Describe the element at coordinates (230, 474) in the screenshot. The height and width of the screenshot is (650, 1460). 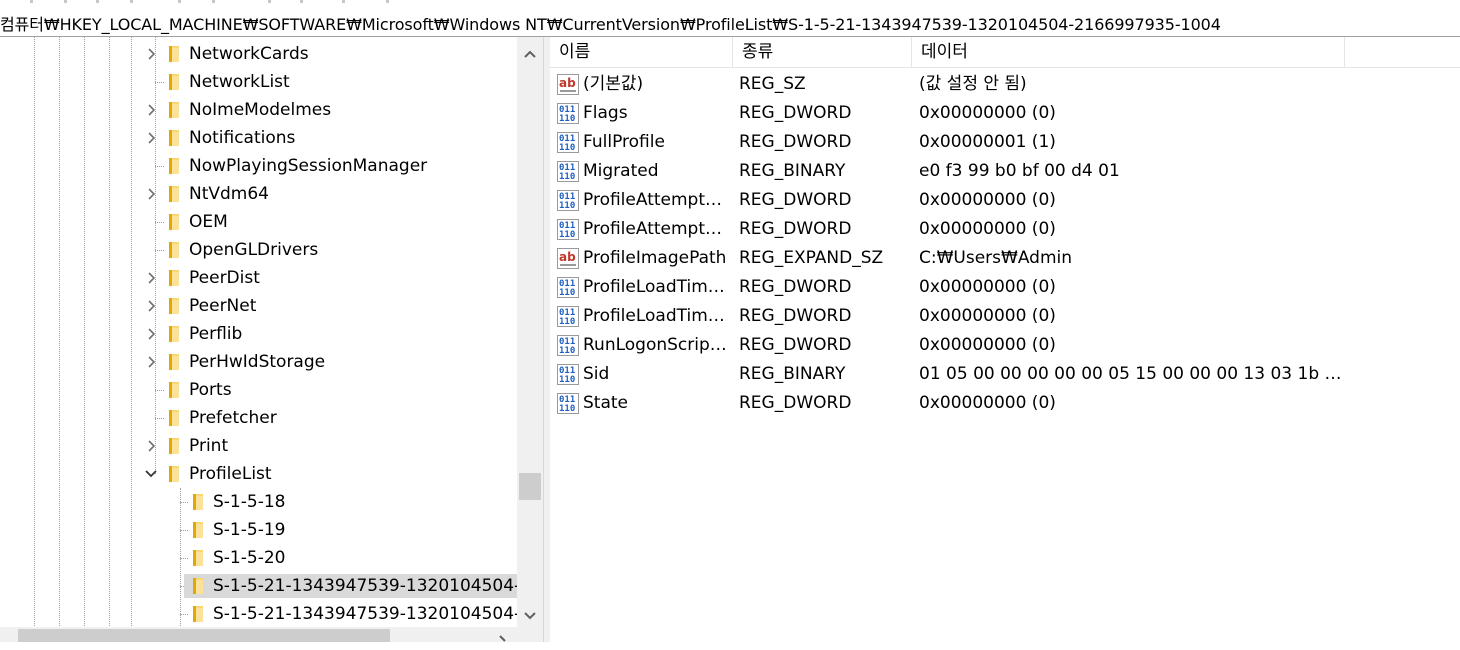
I see `tree-item-label: ProfileList` at that location.